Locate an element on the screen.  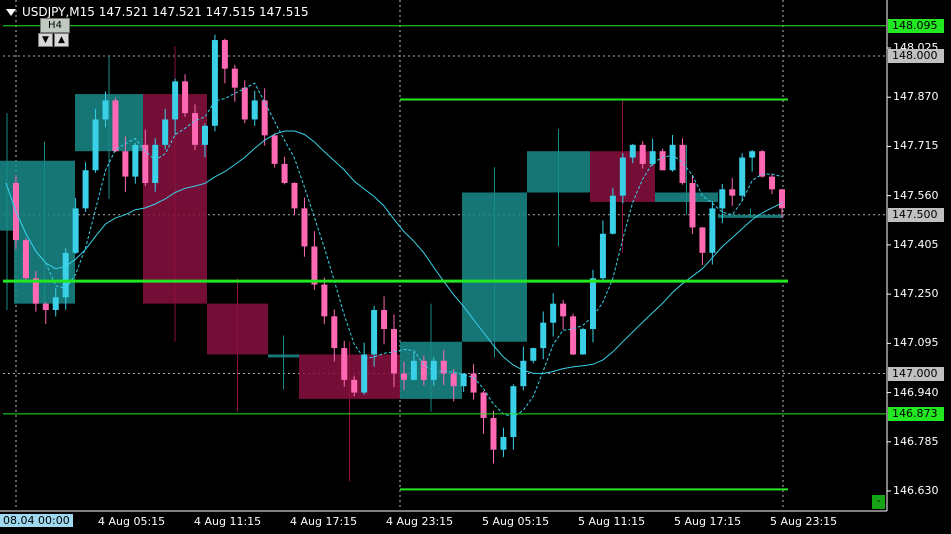
x-tick-label: 5 Aug 17:15 is located at coordinates (708, 521).